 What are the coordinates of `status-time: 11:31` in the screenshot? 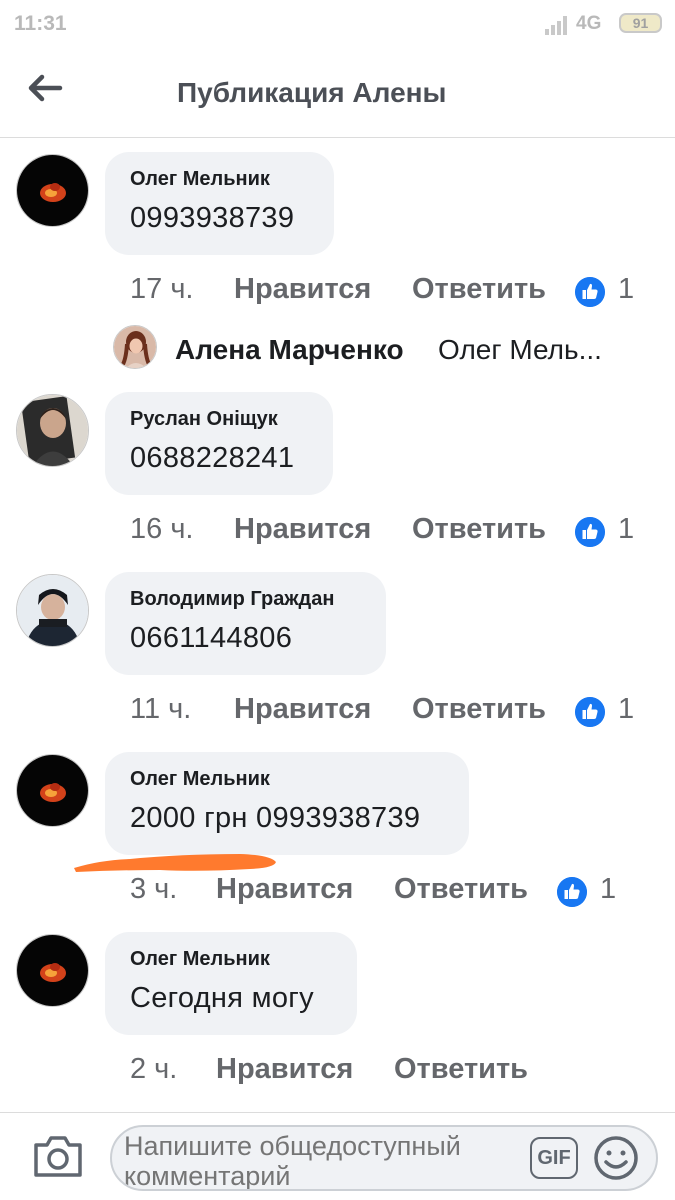 It's located at (40, 23).